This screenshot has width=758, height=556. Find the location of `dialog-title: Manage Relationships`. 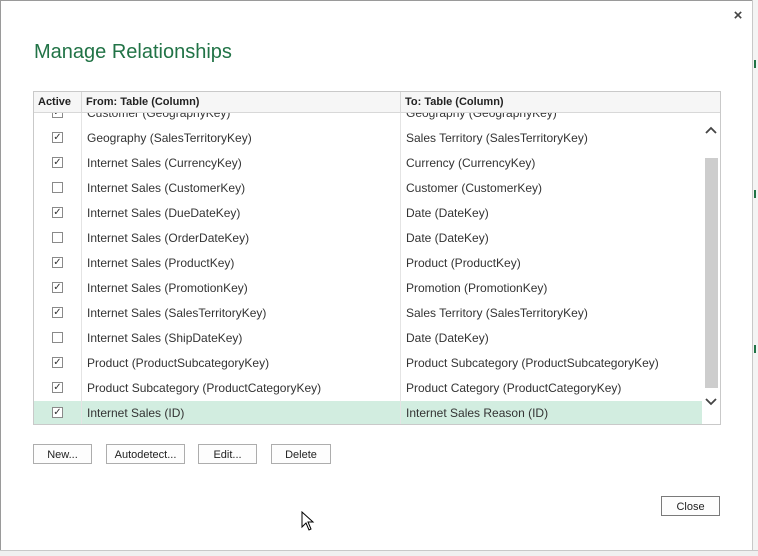

dialog-title: Manage Relationships is located at coordinates (133, 52).